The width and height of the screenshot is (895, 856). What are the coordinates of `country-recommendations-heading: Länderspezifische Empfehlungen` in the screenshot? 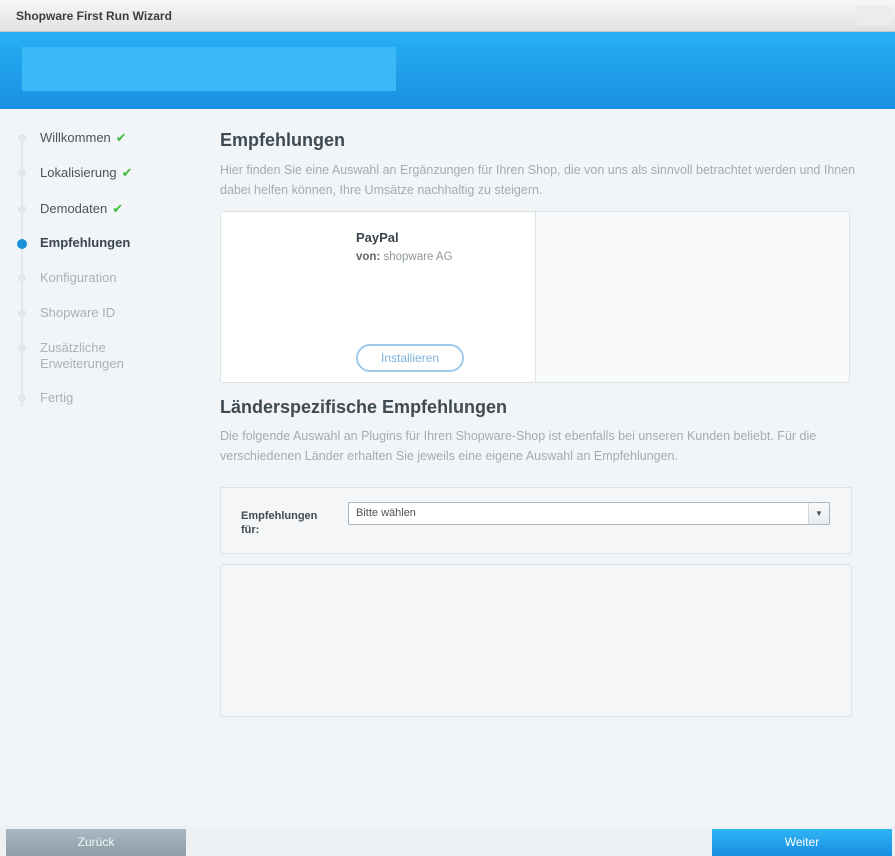 It's located at (364, 407).